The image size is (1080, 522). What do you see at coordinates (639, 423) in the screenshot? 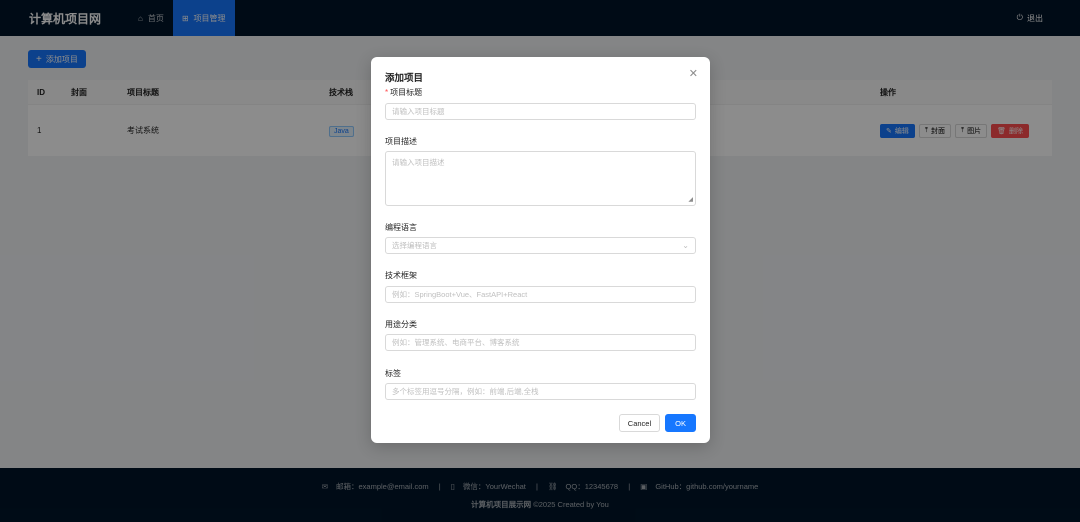
I see `cancel-button: Cancel` at bounding box center [639, 423].